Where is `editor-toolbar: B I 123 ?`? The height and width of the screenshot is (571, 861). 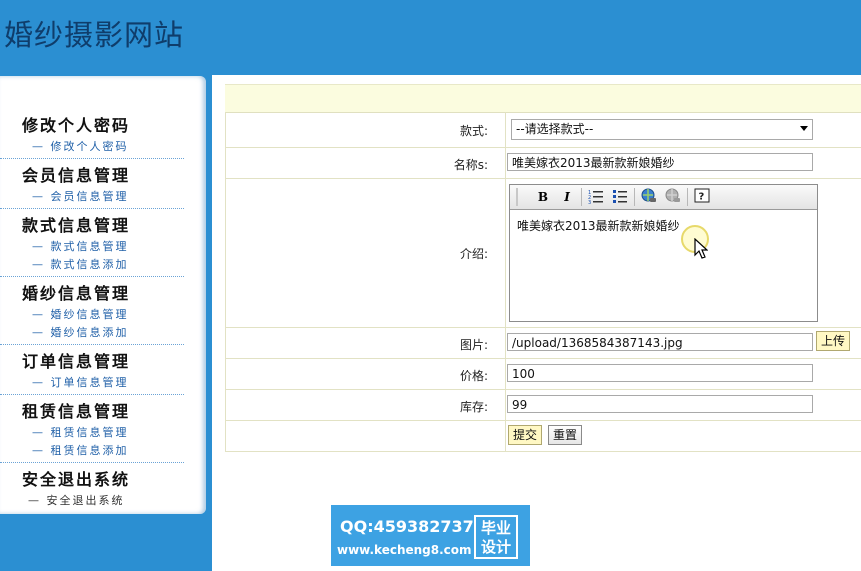 editor-toolbar: B I 123 ? is located at coordinates (663, 197).